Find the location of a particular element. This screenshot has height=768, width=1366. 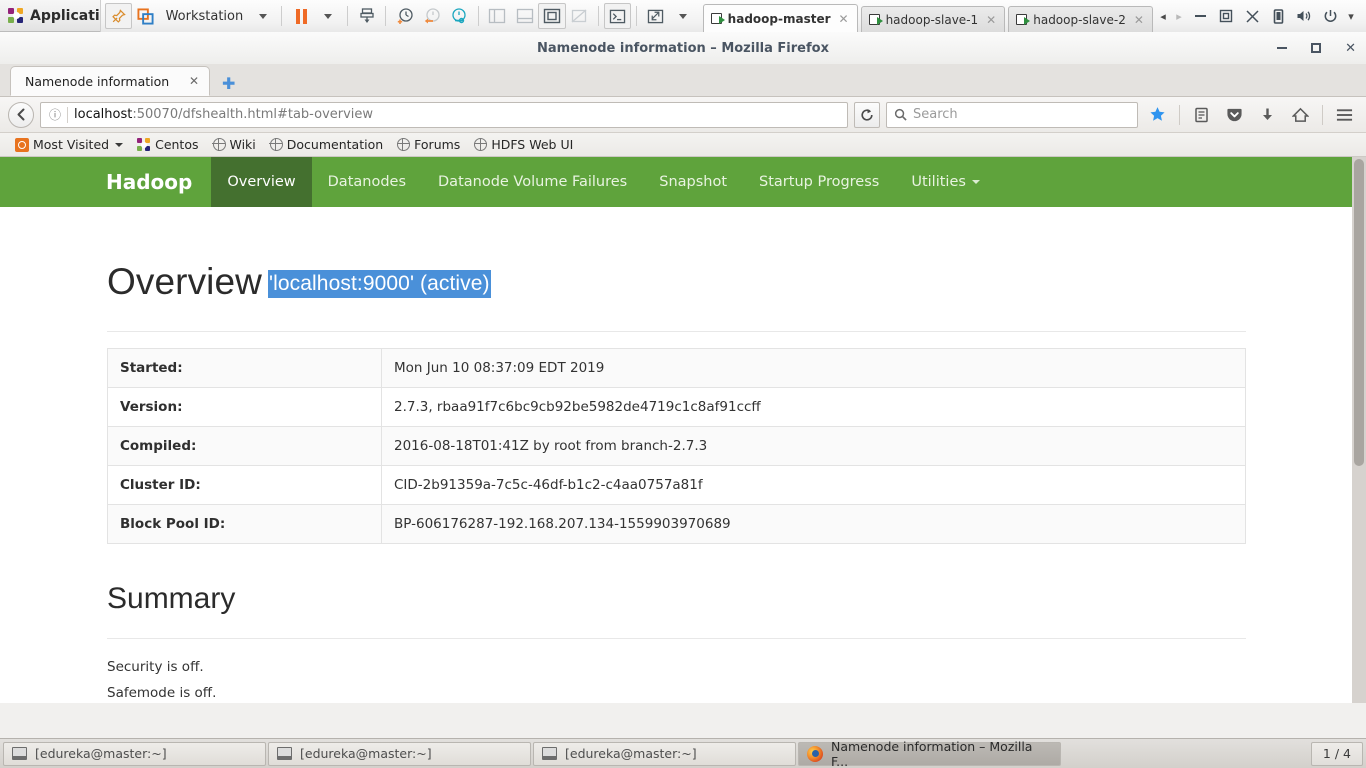

scrollbar-thumb is located at coordinates (1359, 312).